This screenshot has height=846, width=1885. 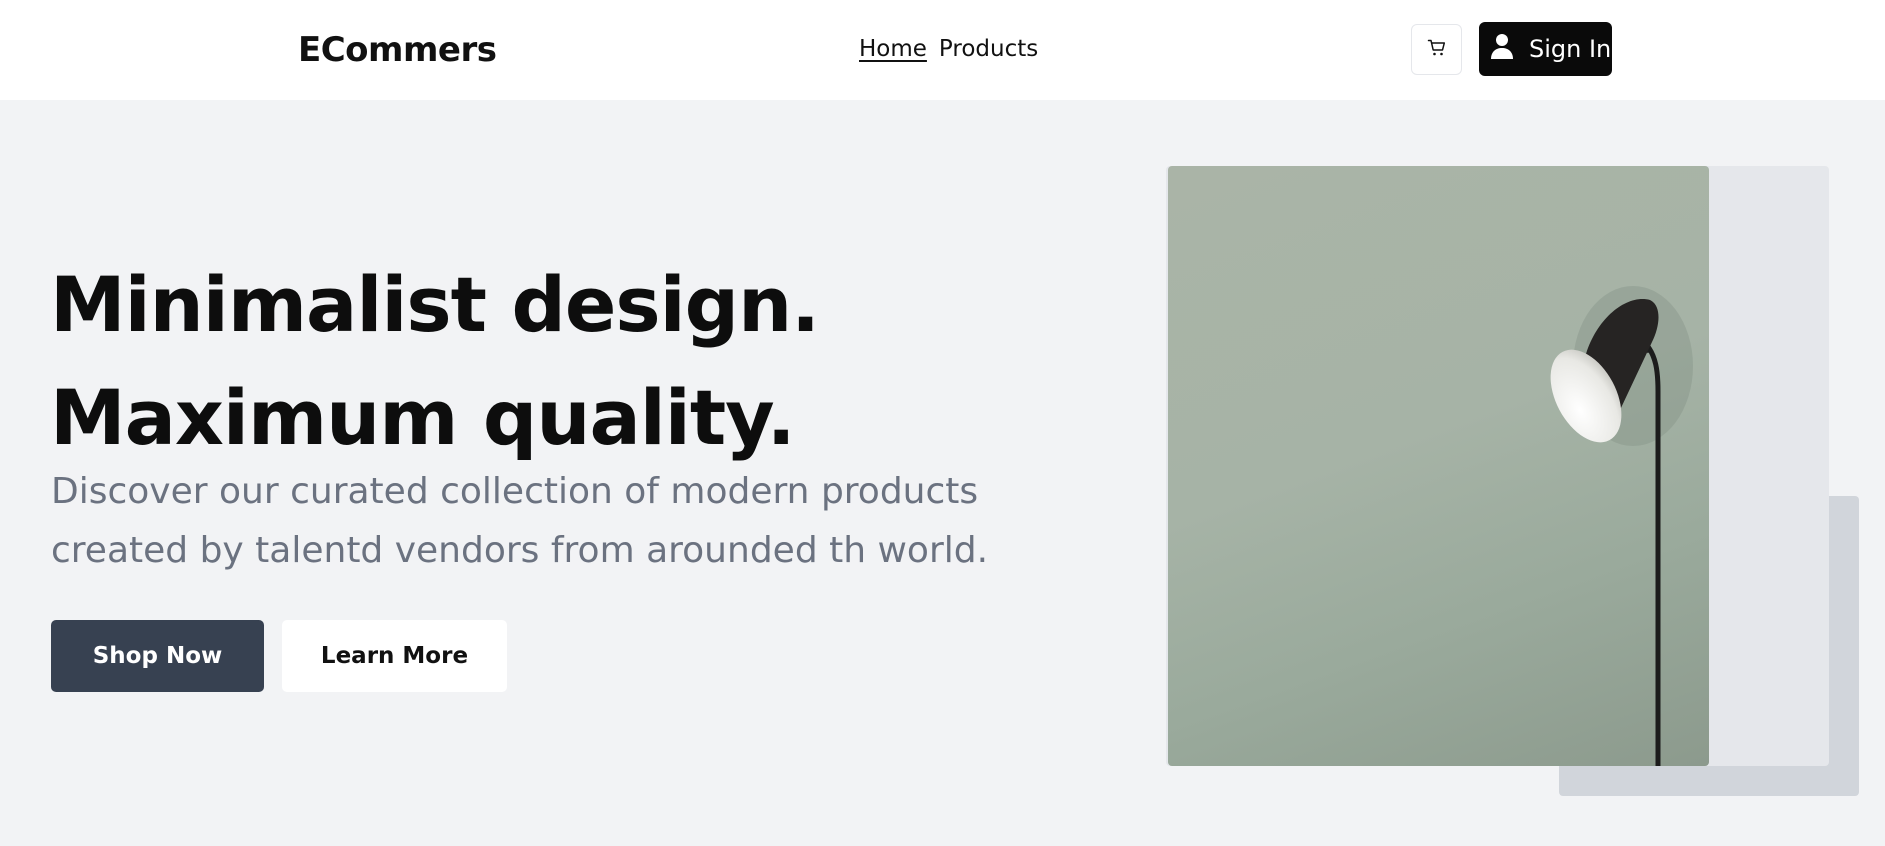 I want to click on nav-link-products: Products, so click(x=988, y=49).